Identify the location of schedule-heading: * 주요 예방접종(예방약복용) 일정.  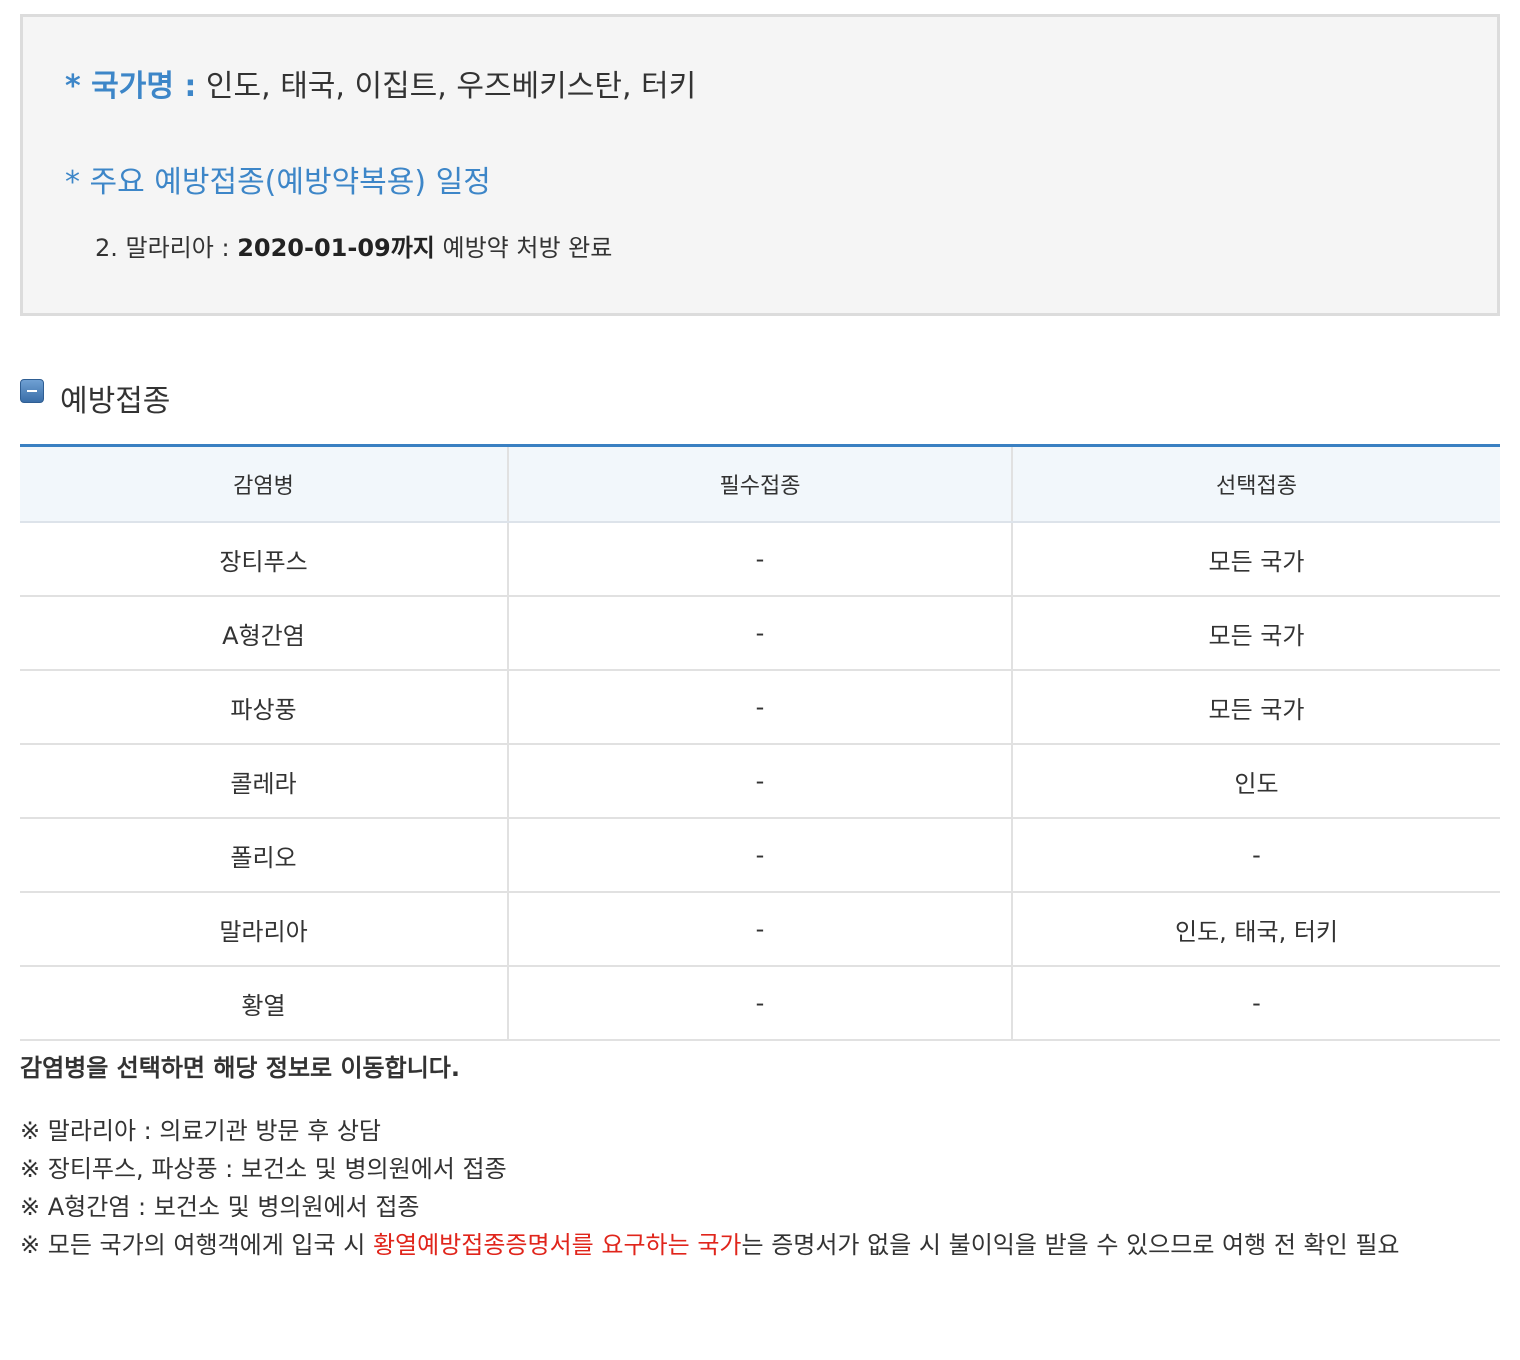
(278, 182).